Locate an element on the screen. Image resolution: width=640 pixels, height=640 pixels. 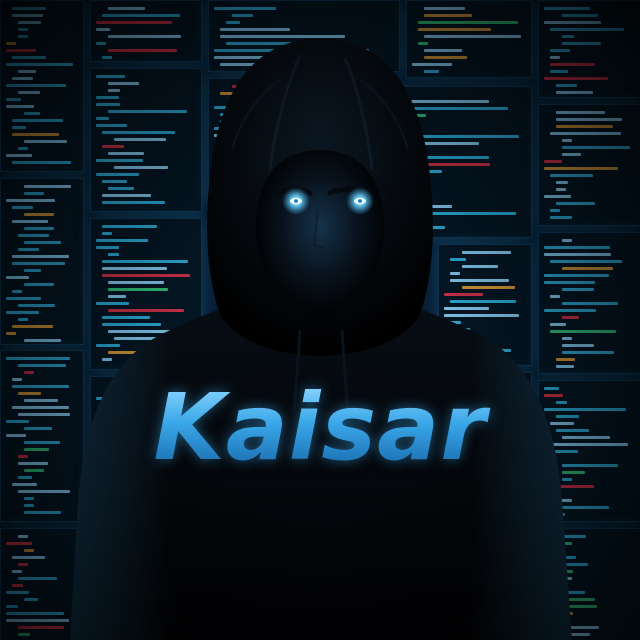
brand-title: Kaisar is located at coordinates (320, 428).